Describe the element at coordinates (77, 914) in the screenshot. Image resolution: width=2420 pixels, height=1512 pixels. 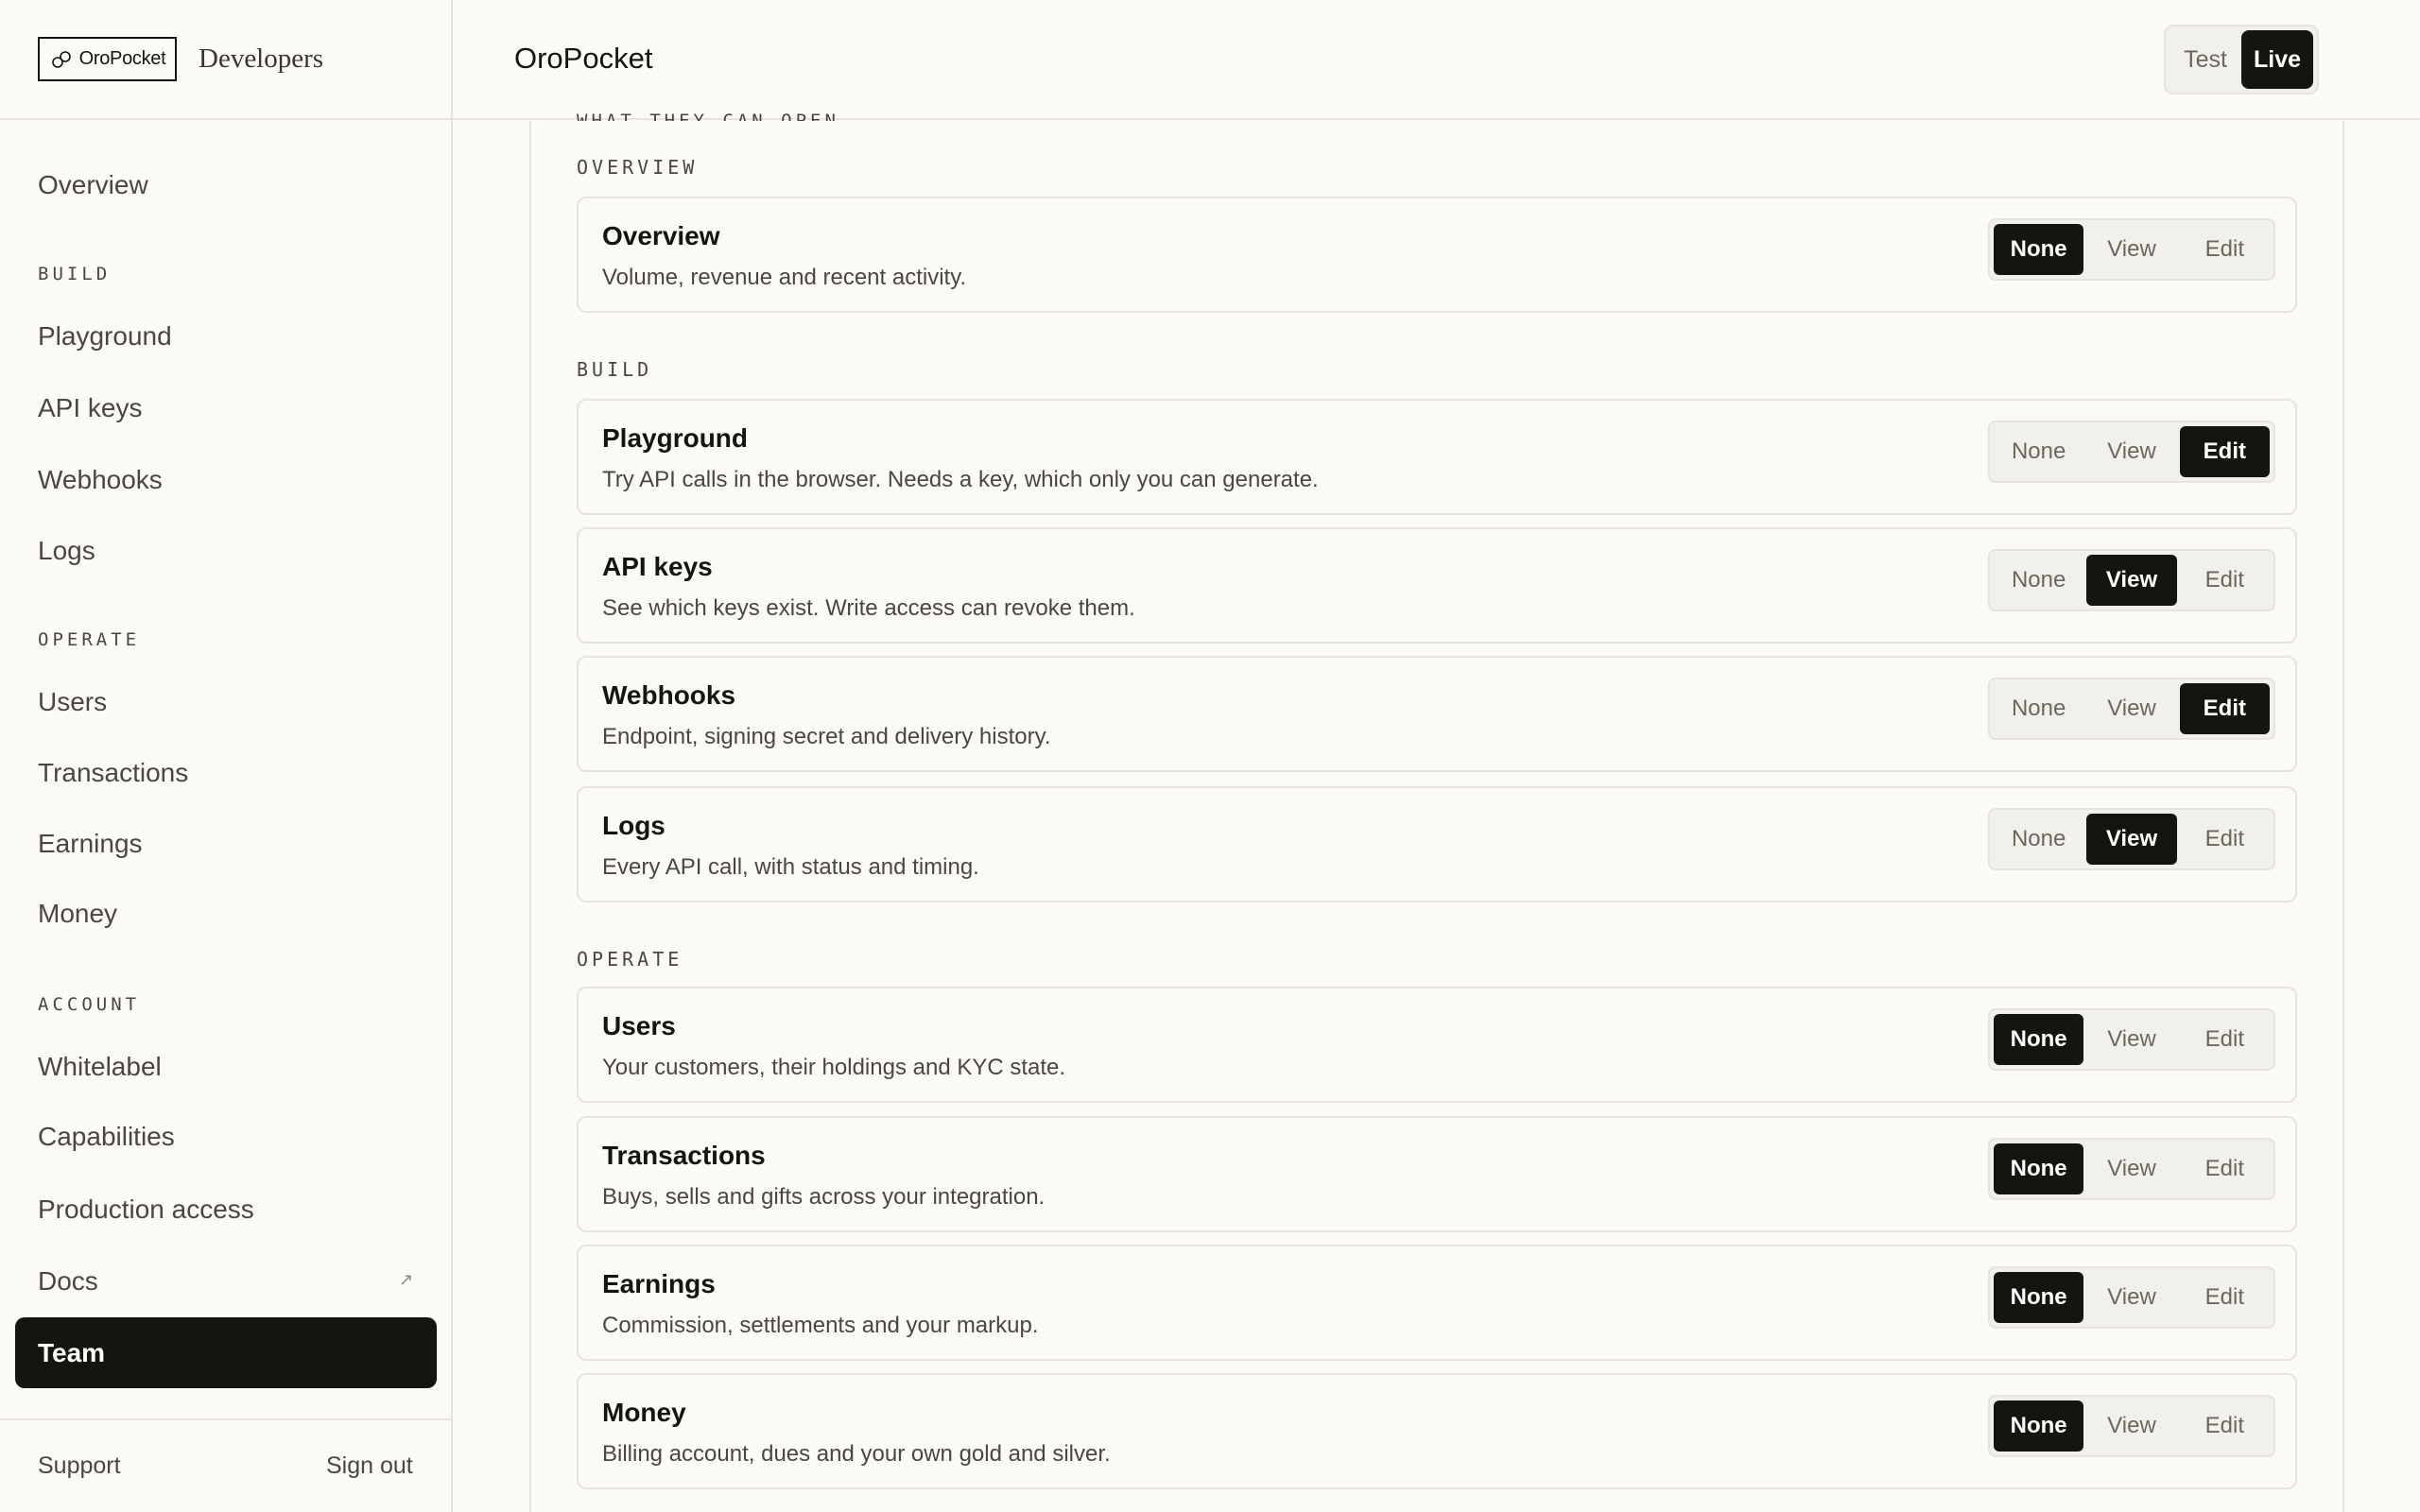
I see `sidebar-item-money: Money` at that location.